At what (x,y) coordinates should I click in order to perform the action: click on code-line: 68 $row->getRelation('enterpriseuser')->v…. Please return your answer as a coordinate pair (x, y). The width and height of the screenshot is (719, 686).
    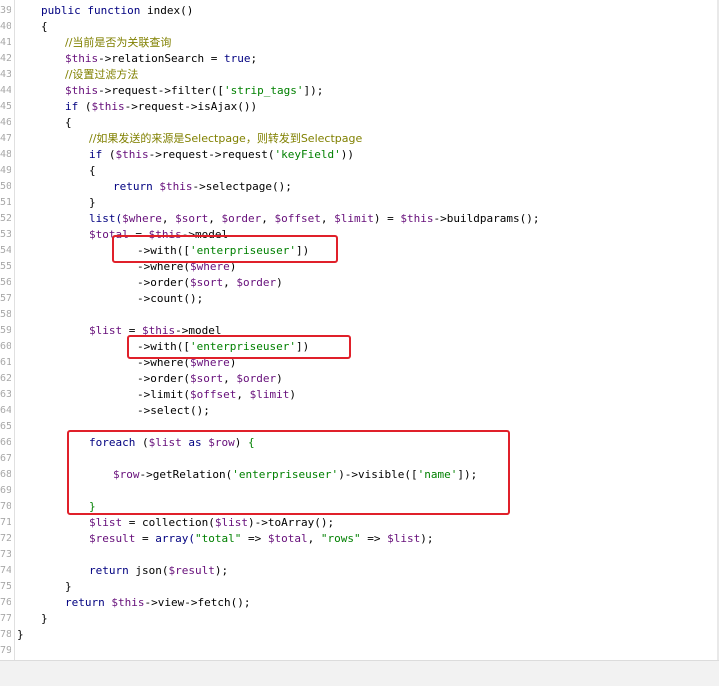
    Looking at the image, I should click on (359, 475).